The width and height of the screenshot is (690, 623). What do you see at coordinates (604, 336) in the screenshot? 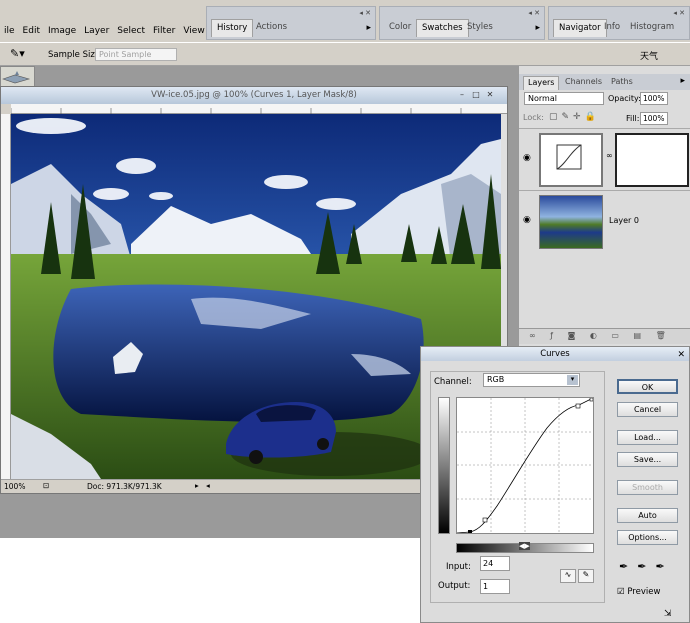
I see `layers-panel-footer-icons: ∞ ƒ ◙ ◐ ▭ ▤ 🗑` at bounding box center [604, 336].